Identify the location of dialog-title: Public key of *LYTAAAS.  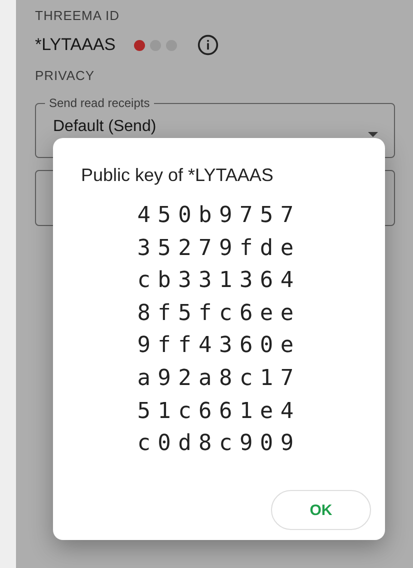
(177, 175).